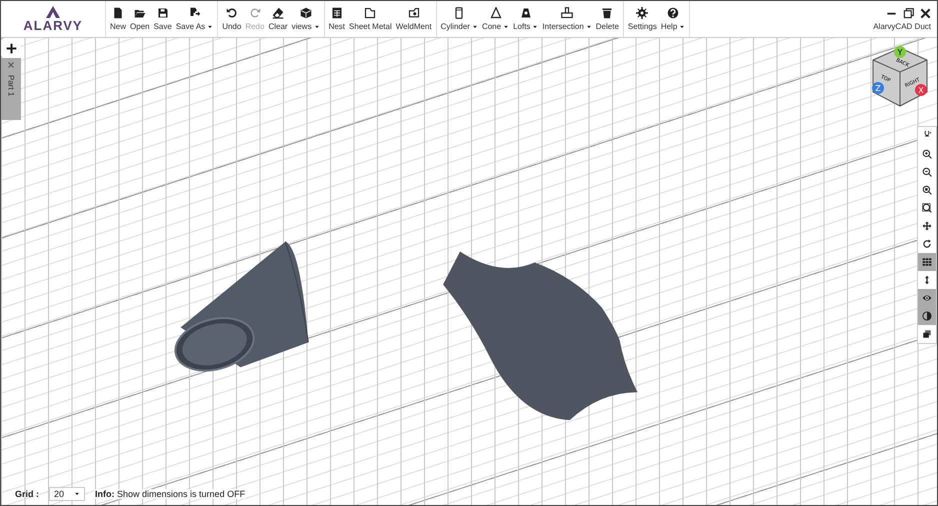 This screenshot has width=938, height=506. What do you see at coordinates (927, 244) in the screenshot?
I see `rotate-icon` at bounding box center [927, 244].